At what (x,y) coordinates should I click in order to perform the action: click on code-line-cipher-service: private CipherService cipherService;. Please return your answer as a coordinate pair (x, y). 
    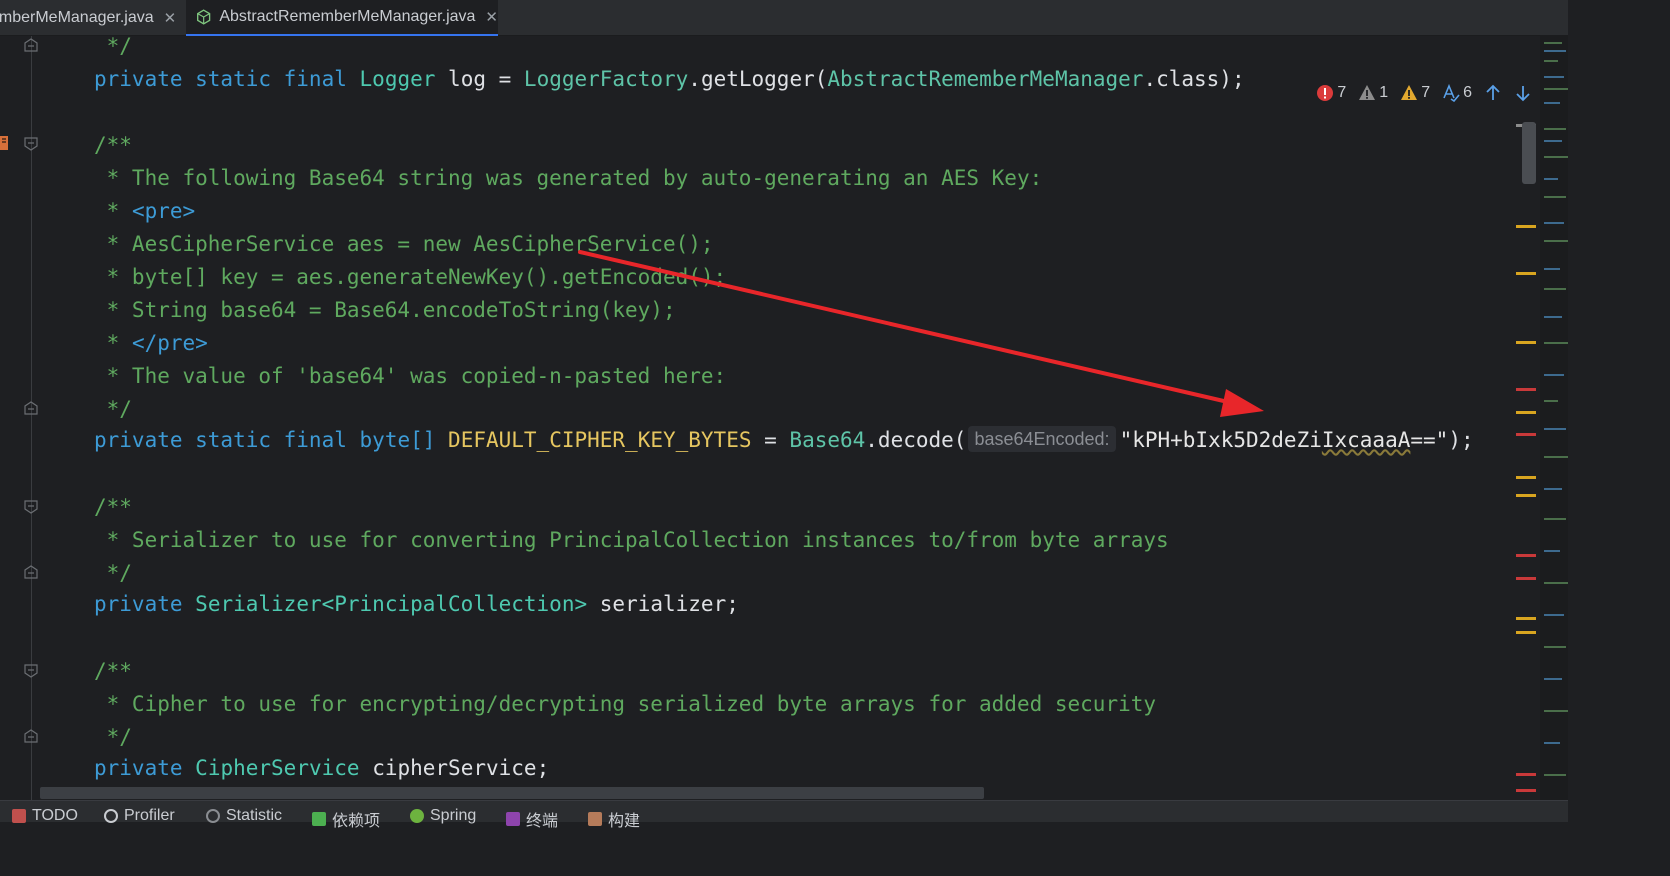
    Looking at the image, I should click on (321, 768).